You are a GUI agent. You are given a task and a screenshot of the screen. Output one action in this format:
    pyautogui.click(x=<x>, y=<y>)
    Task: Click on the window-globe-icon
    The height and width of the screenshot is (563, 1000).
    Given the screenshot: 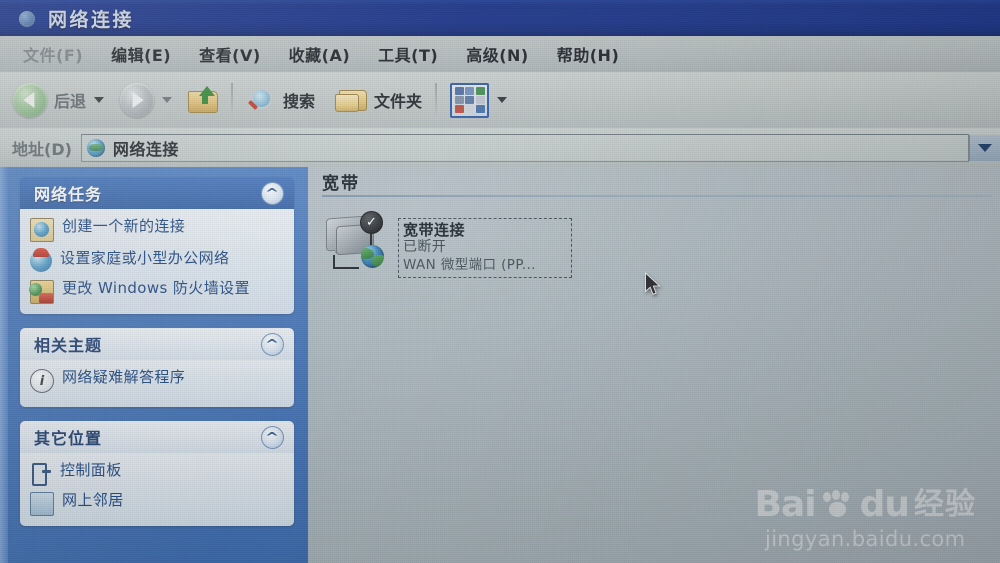 What is the action you would take?
    pyautogui.click(x=27, y=18)
    